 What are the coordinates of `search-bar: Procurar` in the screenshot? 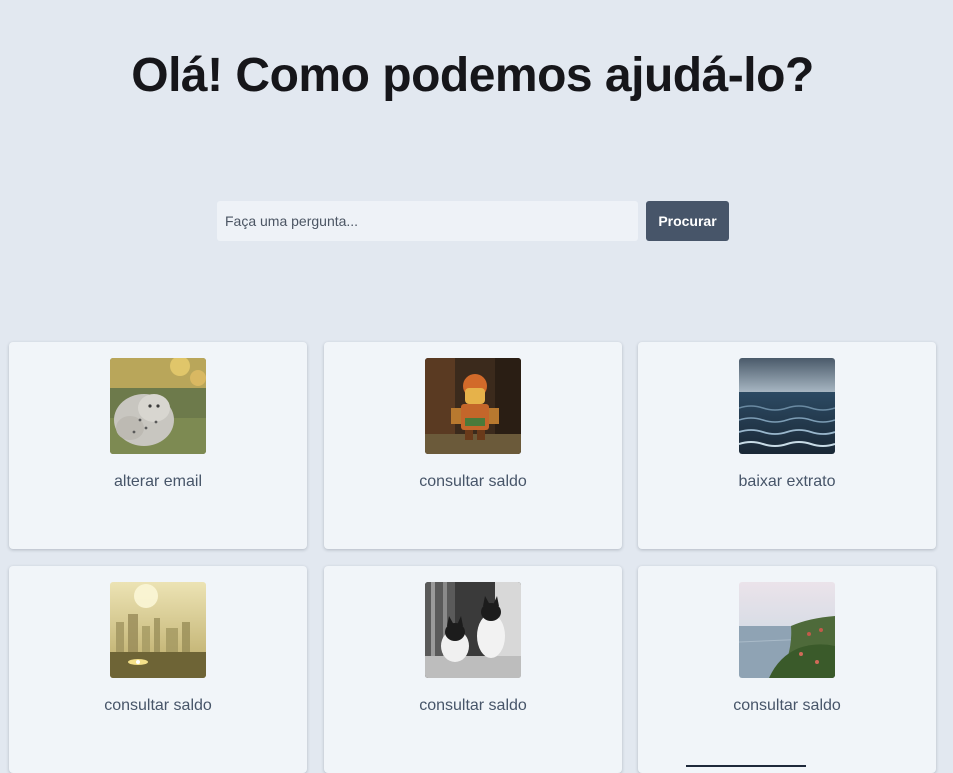 It's located at (473, 221).